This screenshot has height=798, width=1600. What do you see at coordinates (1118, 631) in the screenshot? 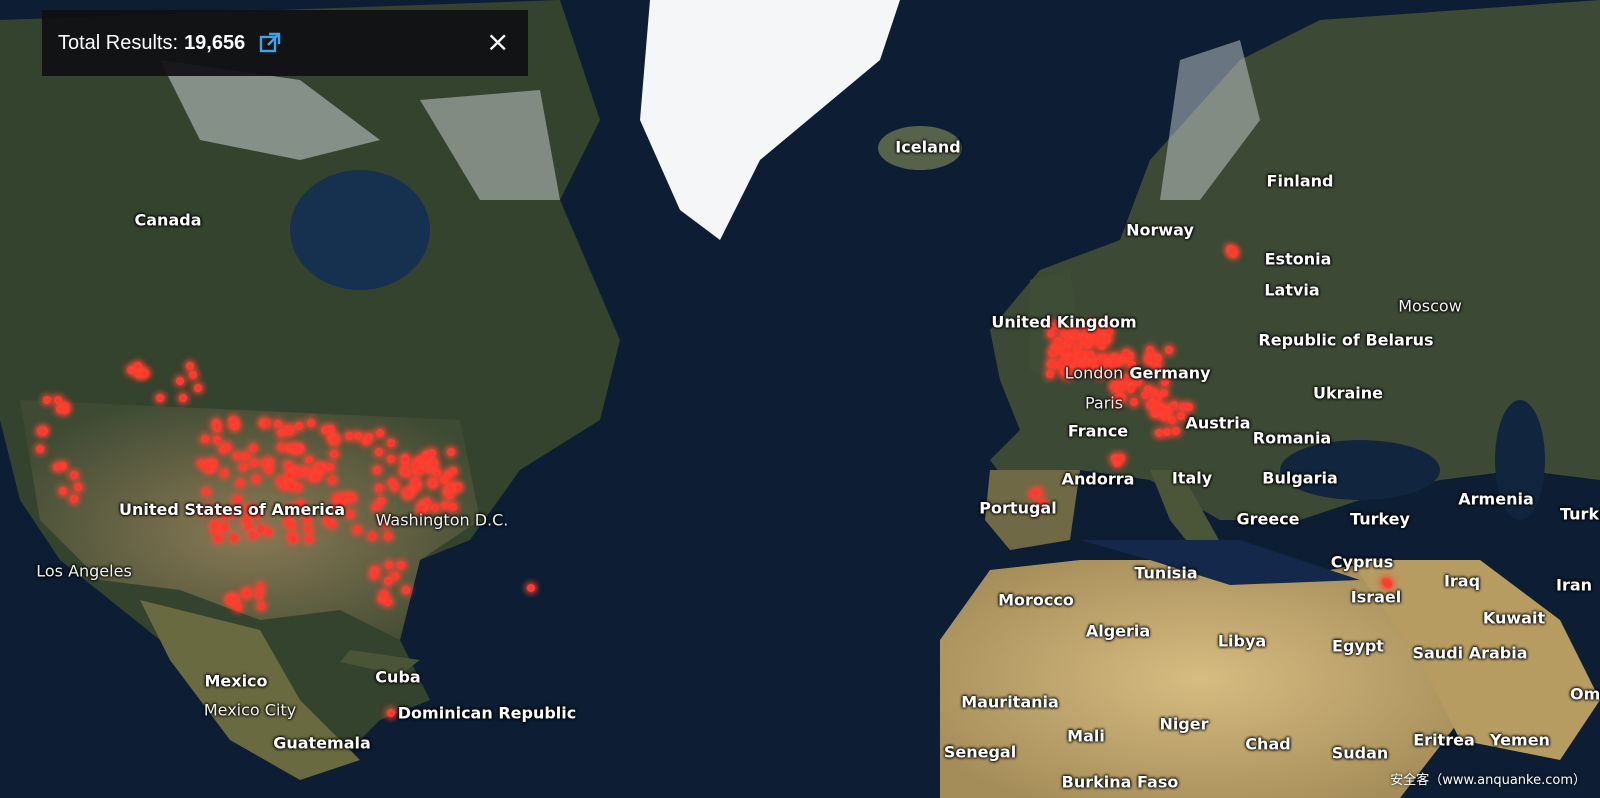
I see `label-algeria: Algeria` at bounding box center [1118, 631].